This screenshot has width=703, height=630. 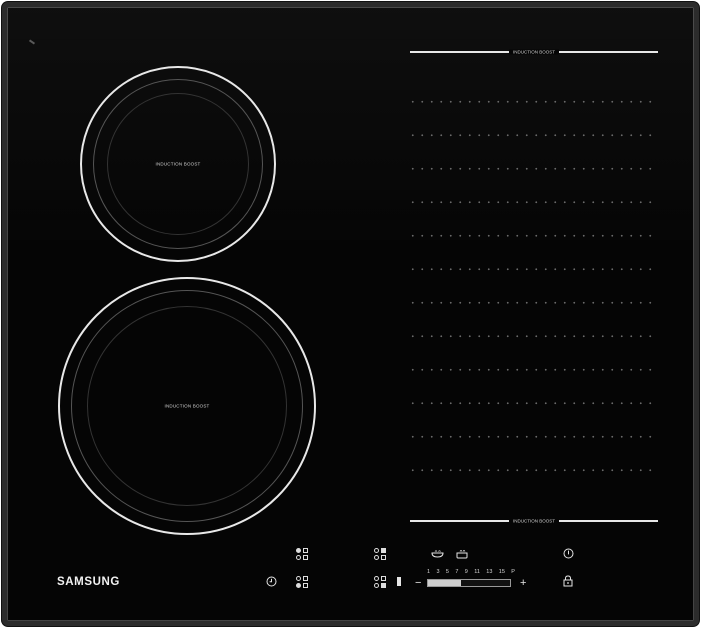 What do you see at coordinates (466, 572) in the screenshot?
I see `power-scale-9: 9` at bounding box center [466, 572].